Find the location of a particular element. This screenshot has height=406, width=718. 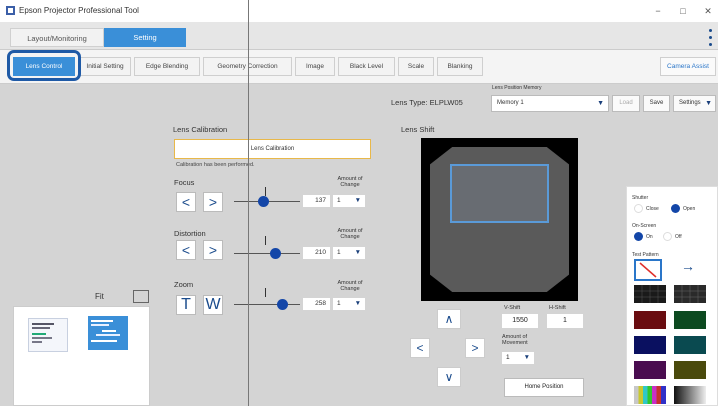

home-position-button: Home Position is located at coordinates (544, 387).